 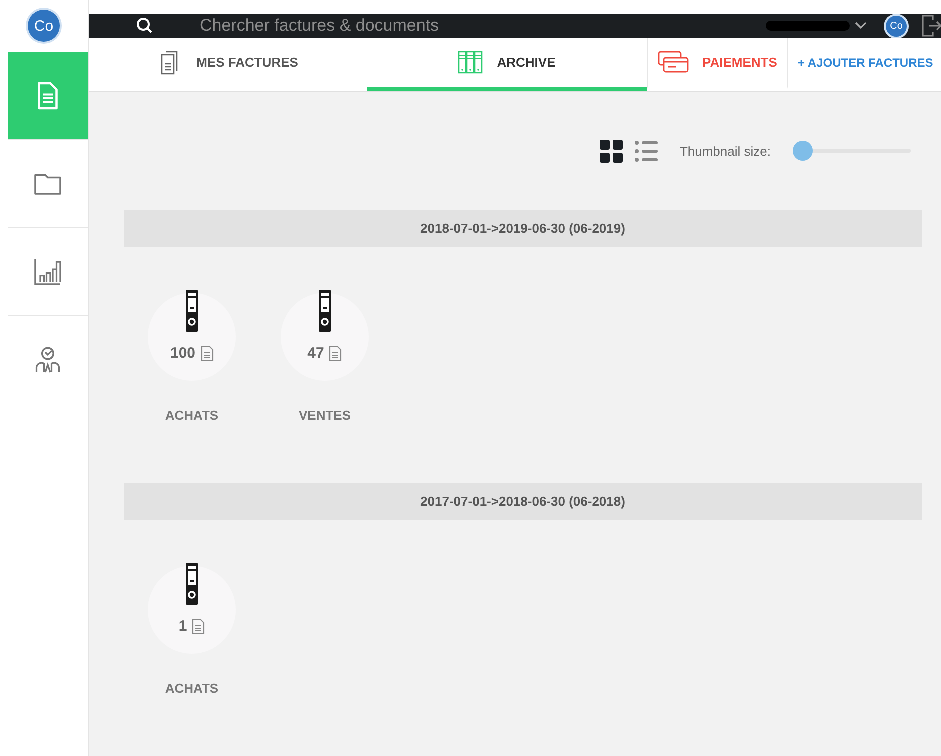 I want to click on chevron-down-icon, so click(x=861, y=26).